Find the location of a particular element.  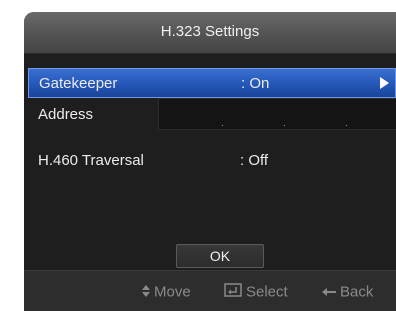

gatekeeper-value: : On is located at coordinates (255, 83).